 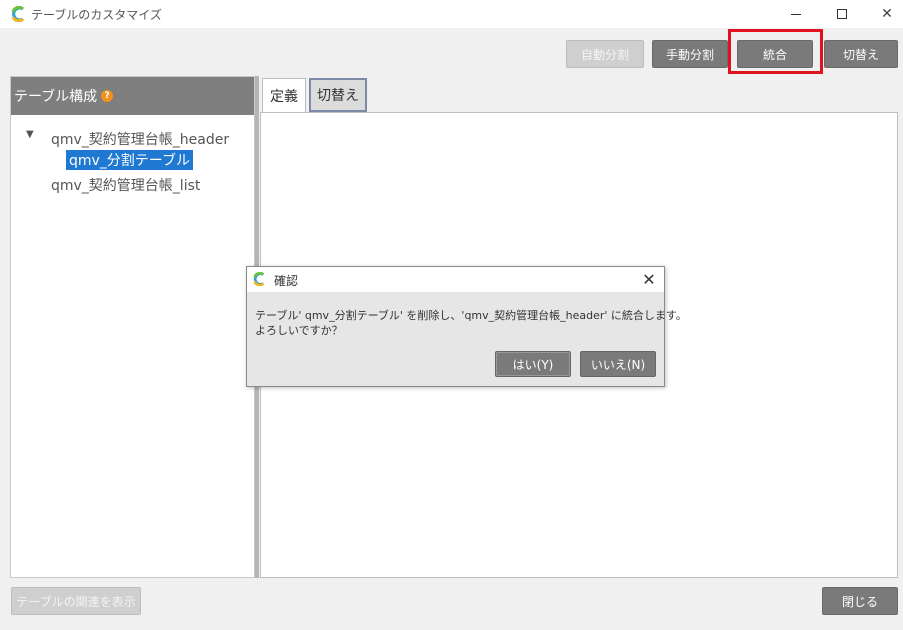 What do you see at coordinates (140, 139) in the screenshot?
I see `tree-item-header: qmv_契約管理台帳_header` at bounding box center [140, 139].